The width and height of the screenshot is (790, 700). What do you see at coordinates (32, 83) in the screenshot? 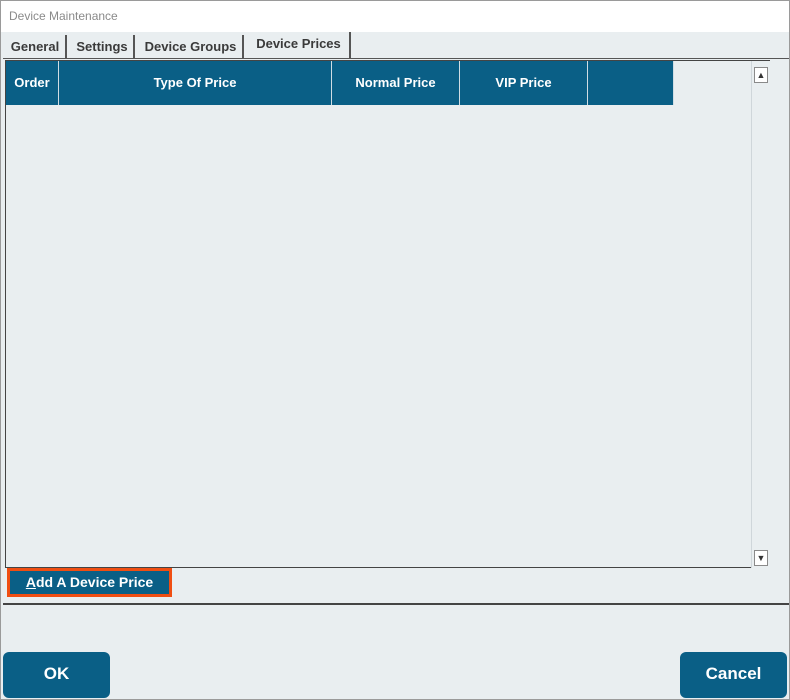
I see `column-header-order: Order` at bounding box center [32, 83].